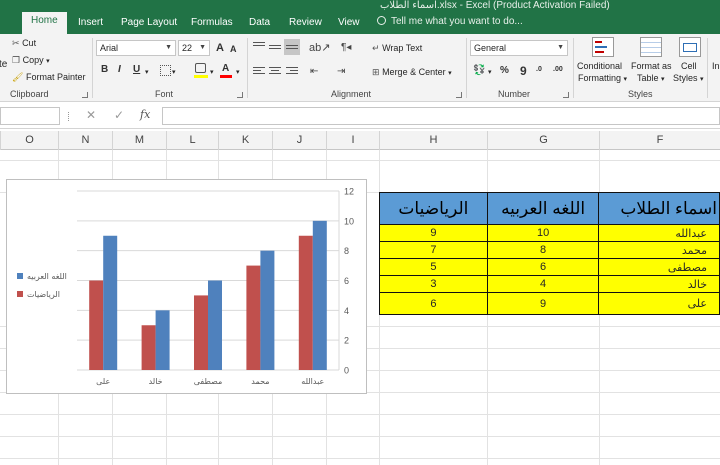  What do you see at coordinates (260, 381) in the screenshot?
I see `x-tick-label: محمد` at bounding box center [260, 381].